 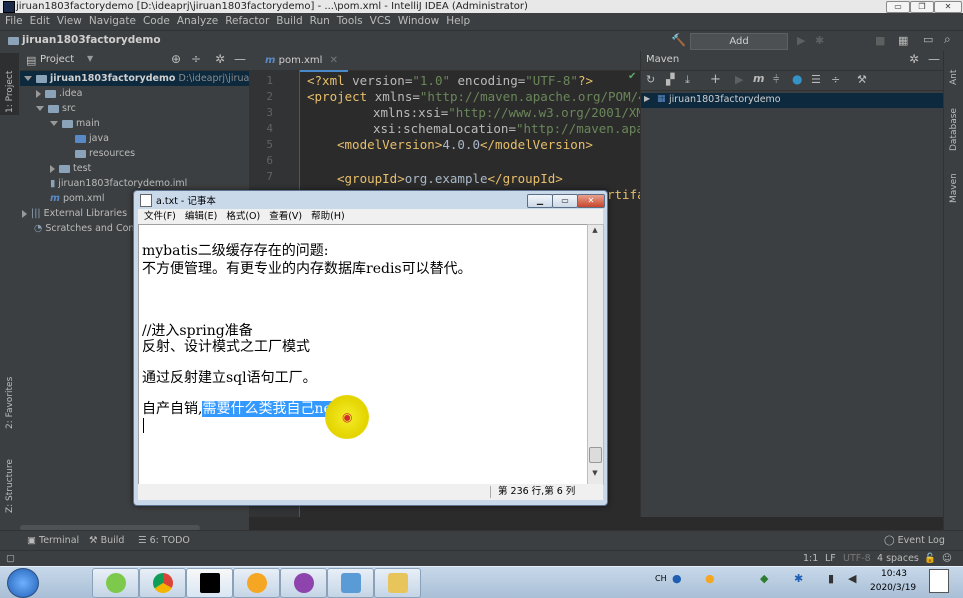 What do you see at coordinates (91, 40) in the screenshot?
I see `breadcrumb-project: jiruan1803factorydemo` at bounding box center [91, 40].